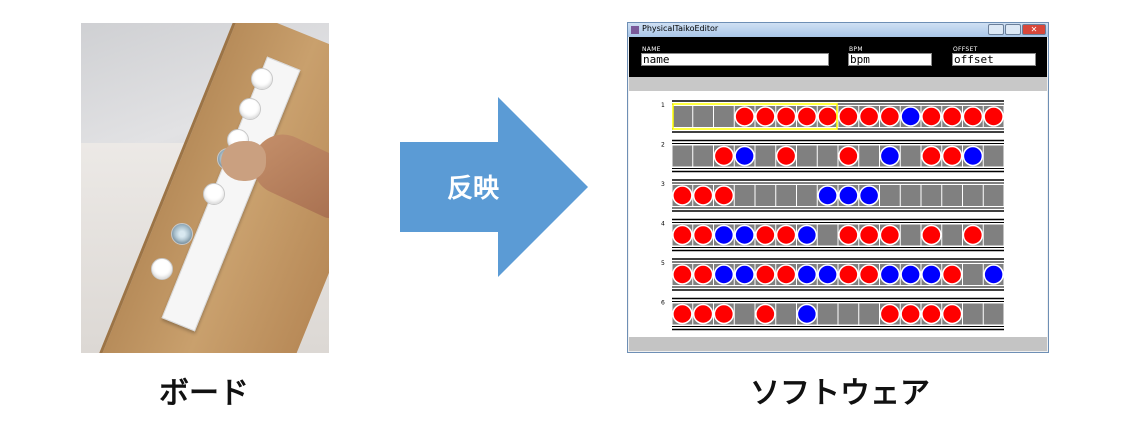 The width and height of the screenshot is (1123, 444). I want to click on bpm-label: BPM, so click(856, 49).